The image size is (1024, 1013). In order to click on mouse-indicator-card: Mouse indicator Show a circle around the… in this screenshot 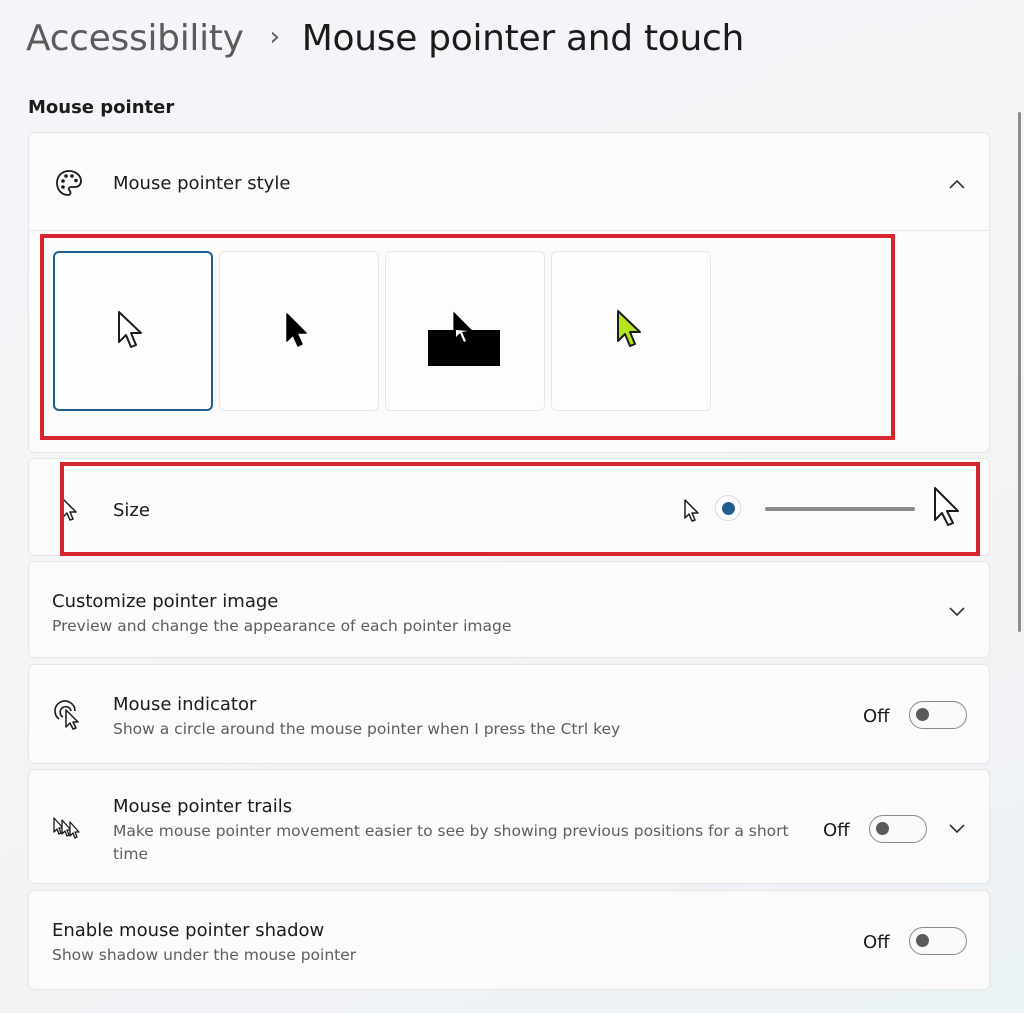, I will do `click(509, 714)`.